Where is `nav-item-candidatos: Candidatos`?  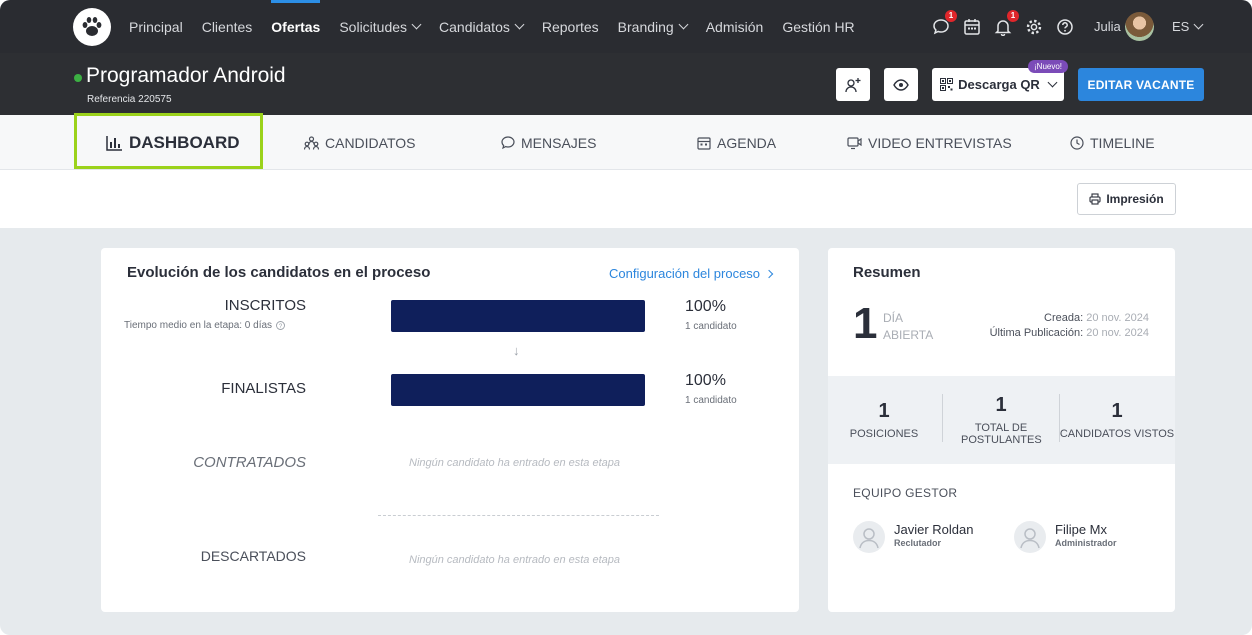 nav-item-candidatos: Candidatos is located at coordinates (482, 26).